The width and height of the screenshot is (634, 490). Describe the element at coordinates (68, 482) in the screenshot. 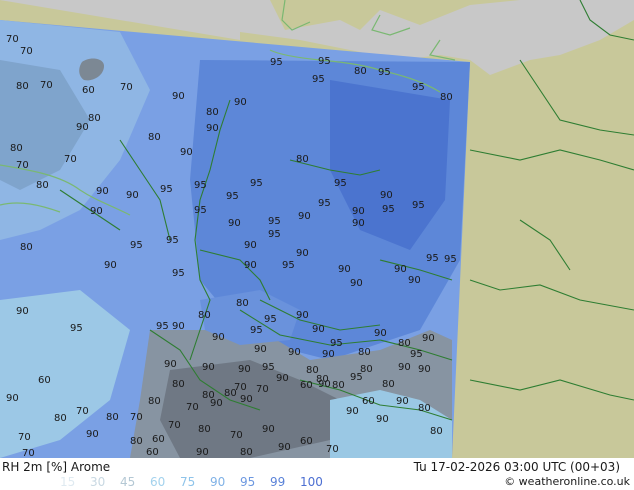

I see `legend-item: 15` at that location.